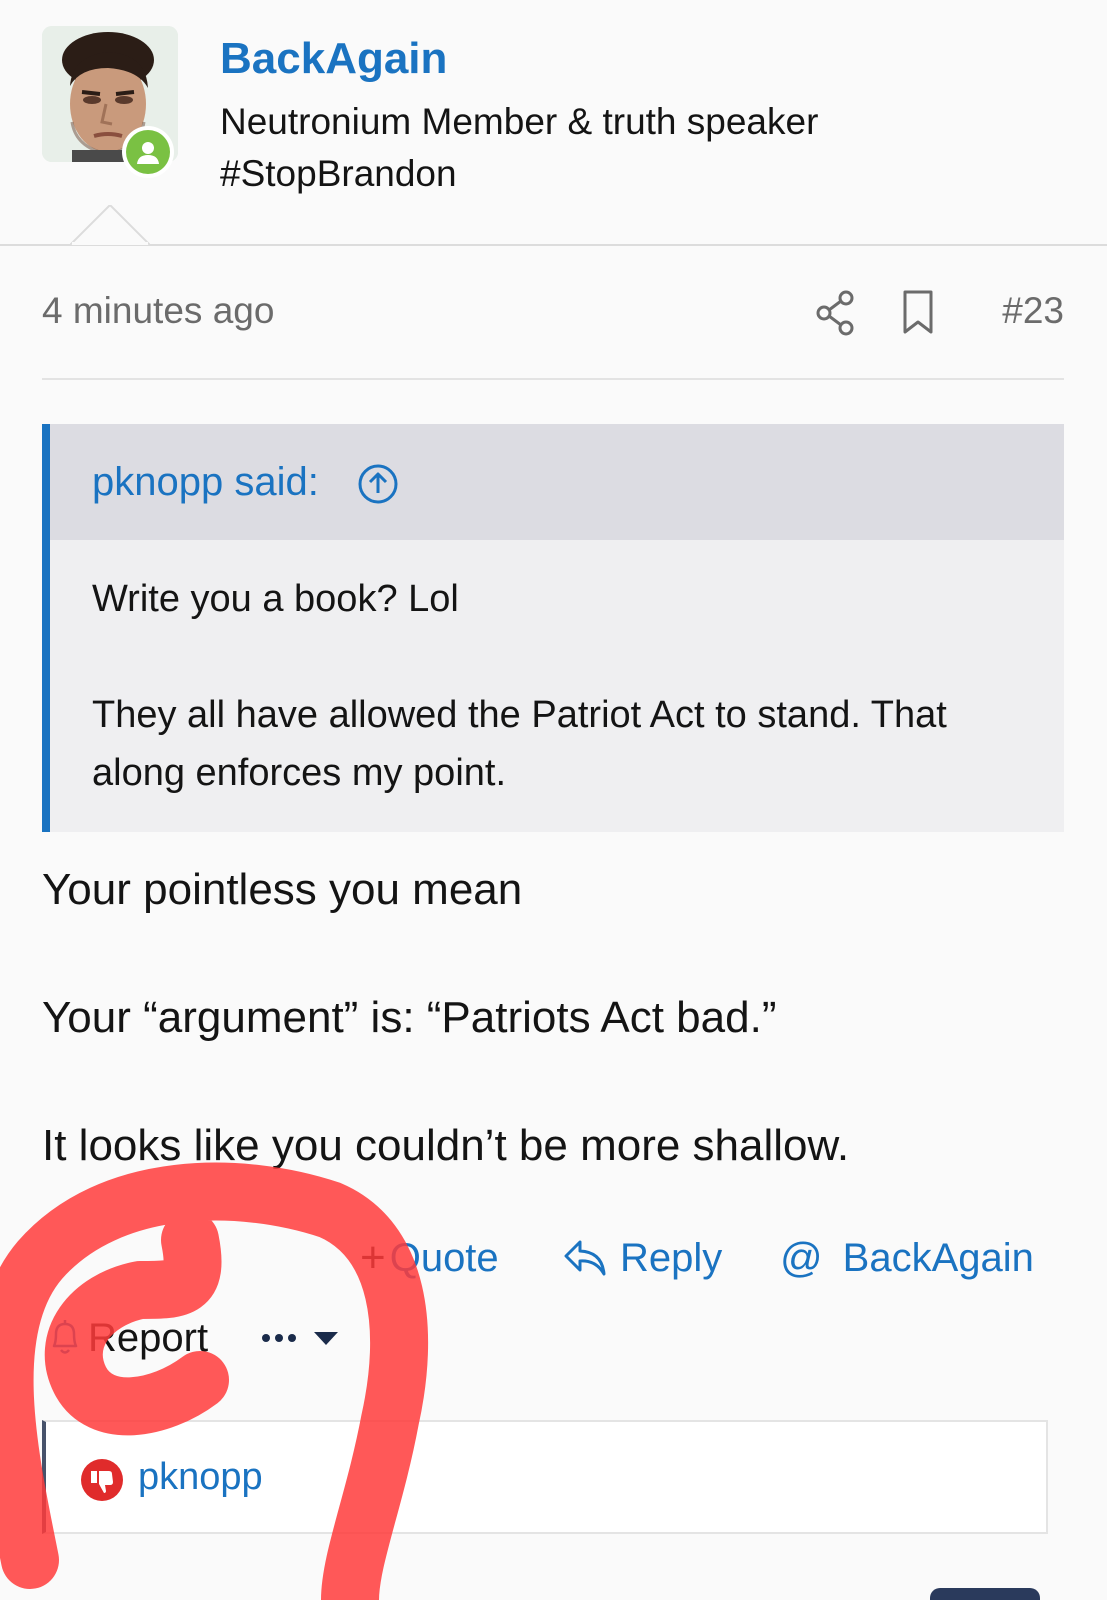 The image size is (1107, 1600). What do you see at coordinates (1033, 311) in the screenshot?
I see `post-number-link: #23` at bounding box center [1033, 311].